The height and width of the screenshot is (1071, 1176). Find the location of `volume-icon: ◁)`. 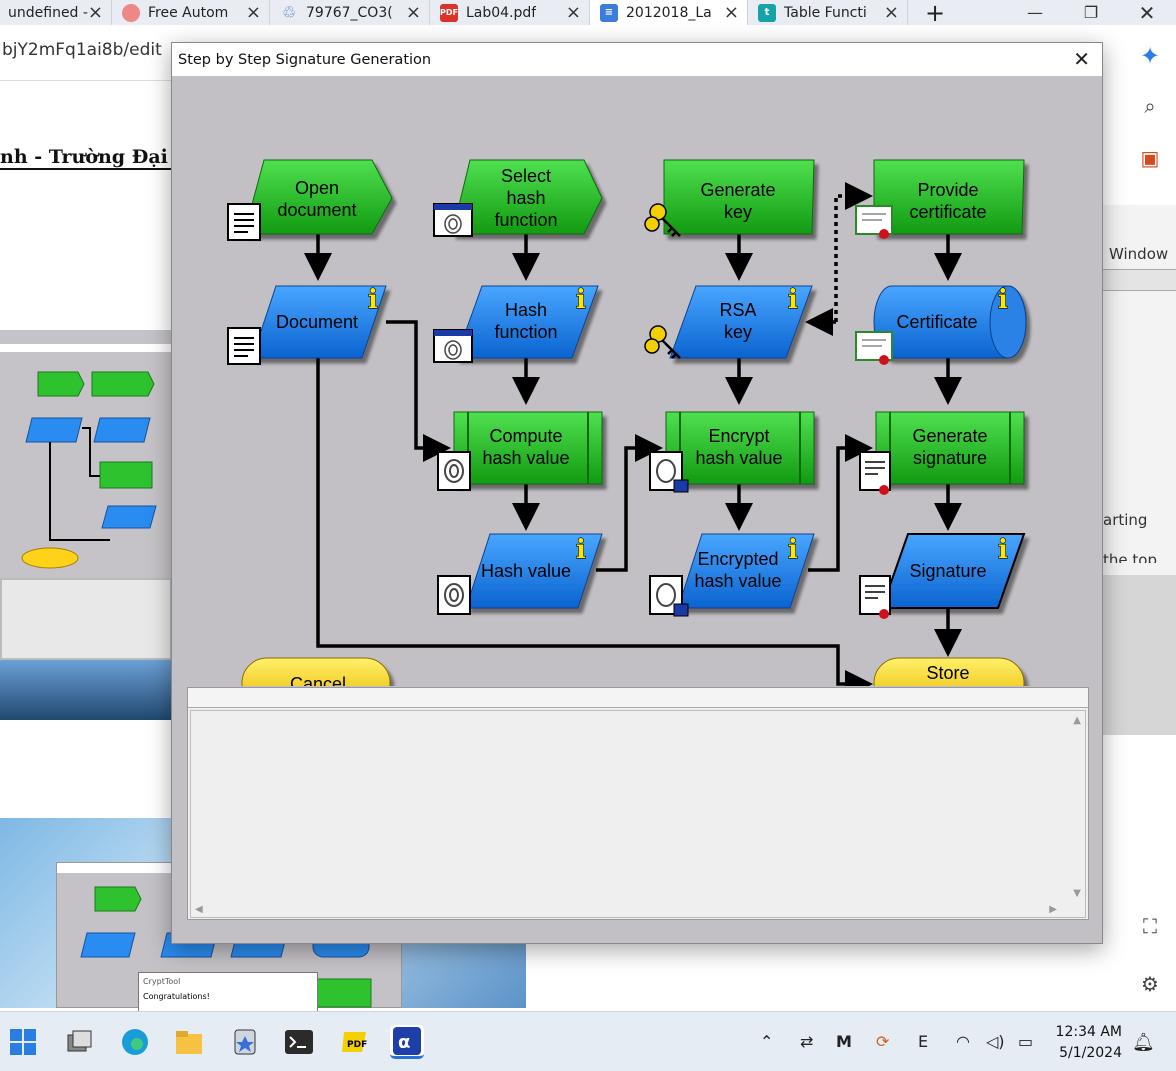

volume-icon: ◁) is located at coordinates (995, 1041).